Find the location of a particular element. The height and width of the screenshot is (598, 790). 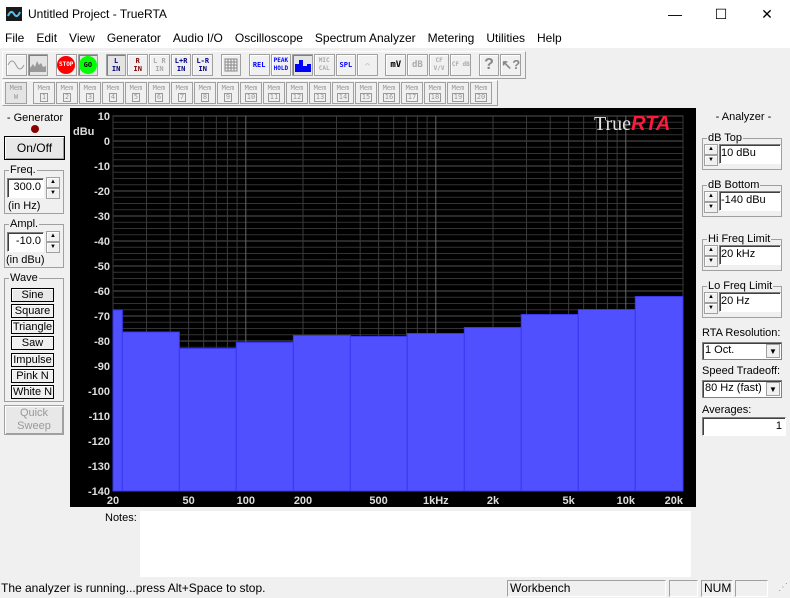

frequency-spinner: ▲ ▼ is located at coordinates (53, 188).